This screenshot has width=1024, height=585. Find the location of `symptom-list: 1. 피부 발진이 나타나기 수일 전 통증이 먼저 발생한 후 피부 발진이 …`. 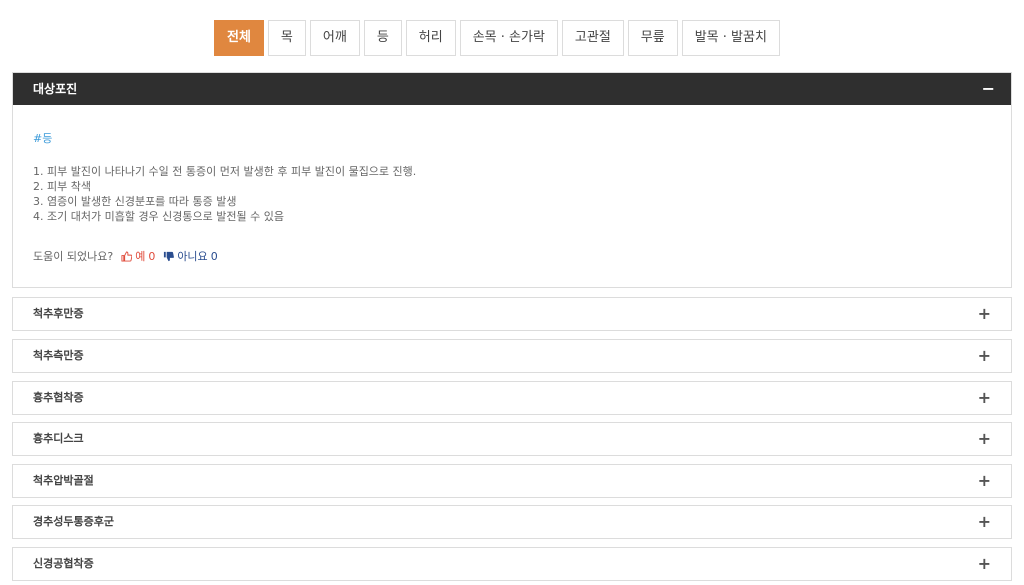

symptom-list: 1. 피부 발진이 나타나기 수일 전 통증이 먼저 발생한 후 피부 발진이 … is located at coordinates (224, 194).